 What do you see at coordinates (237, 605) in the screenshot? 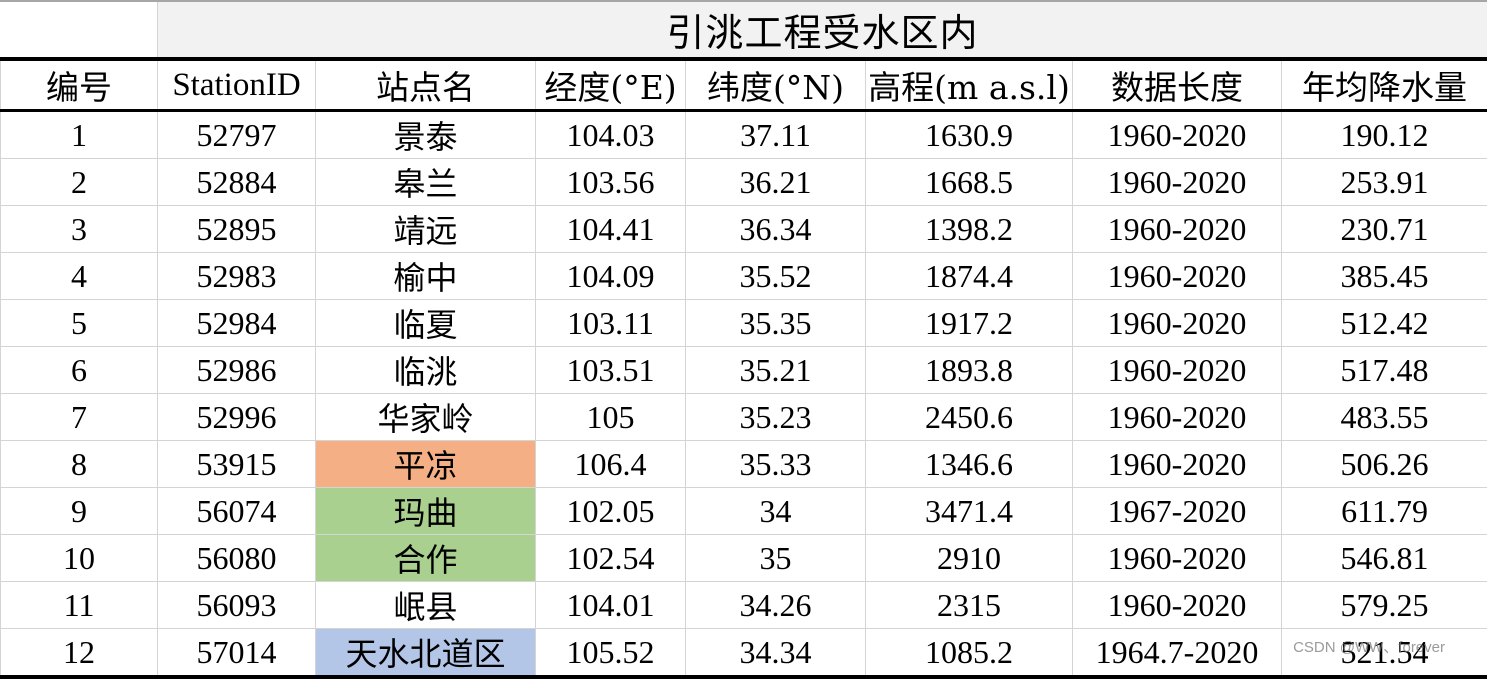
I see `cell-station-id: 56093` at bounding box center [237, 605].